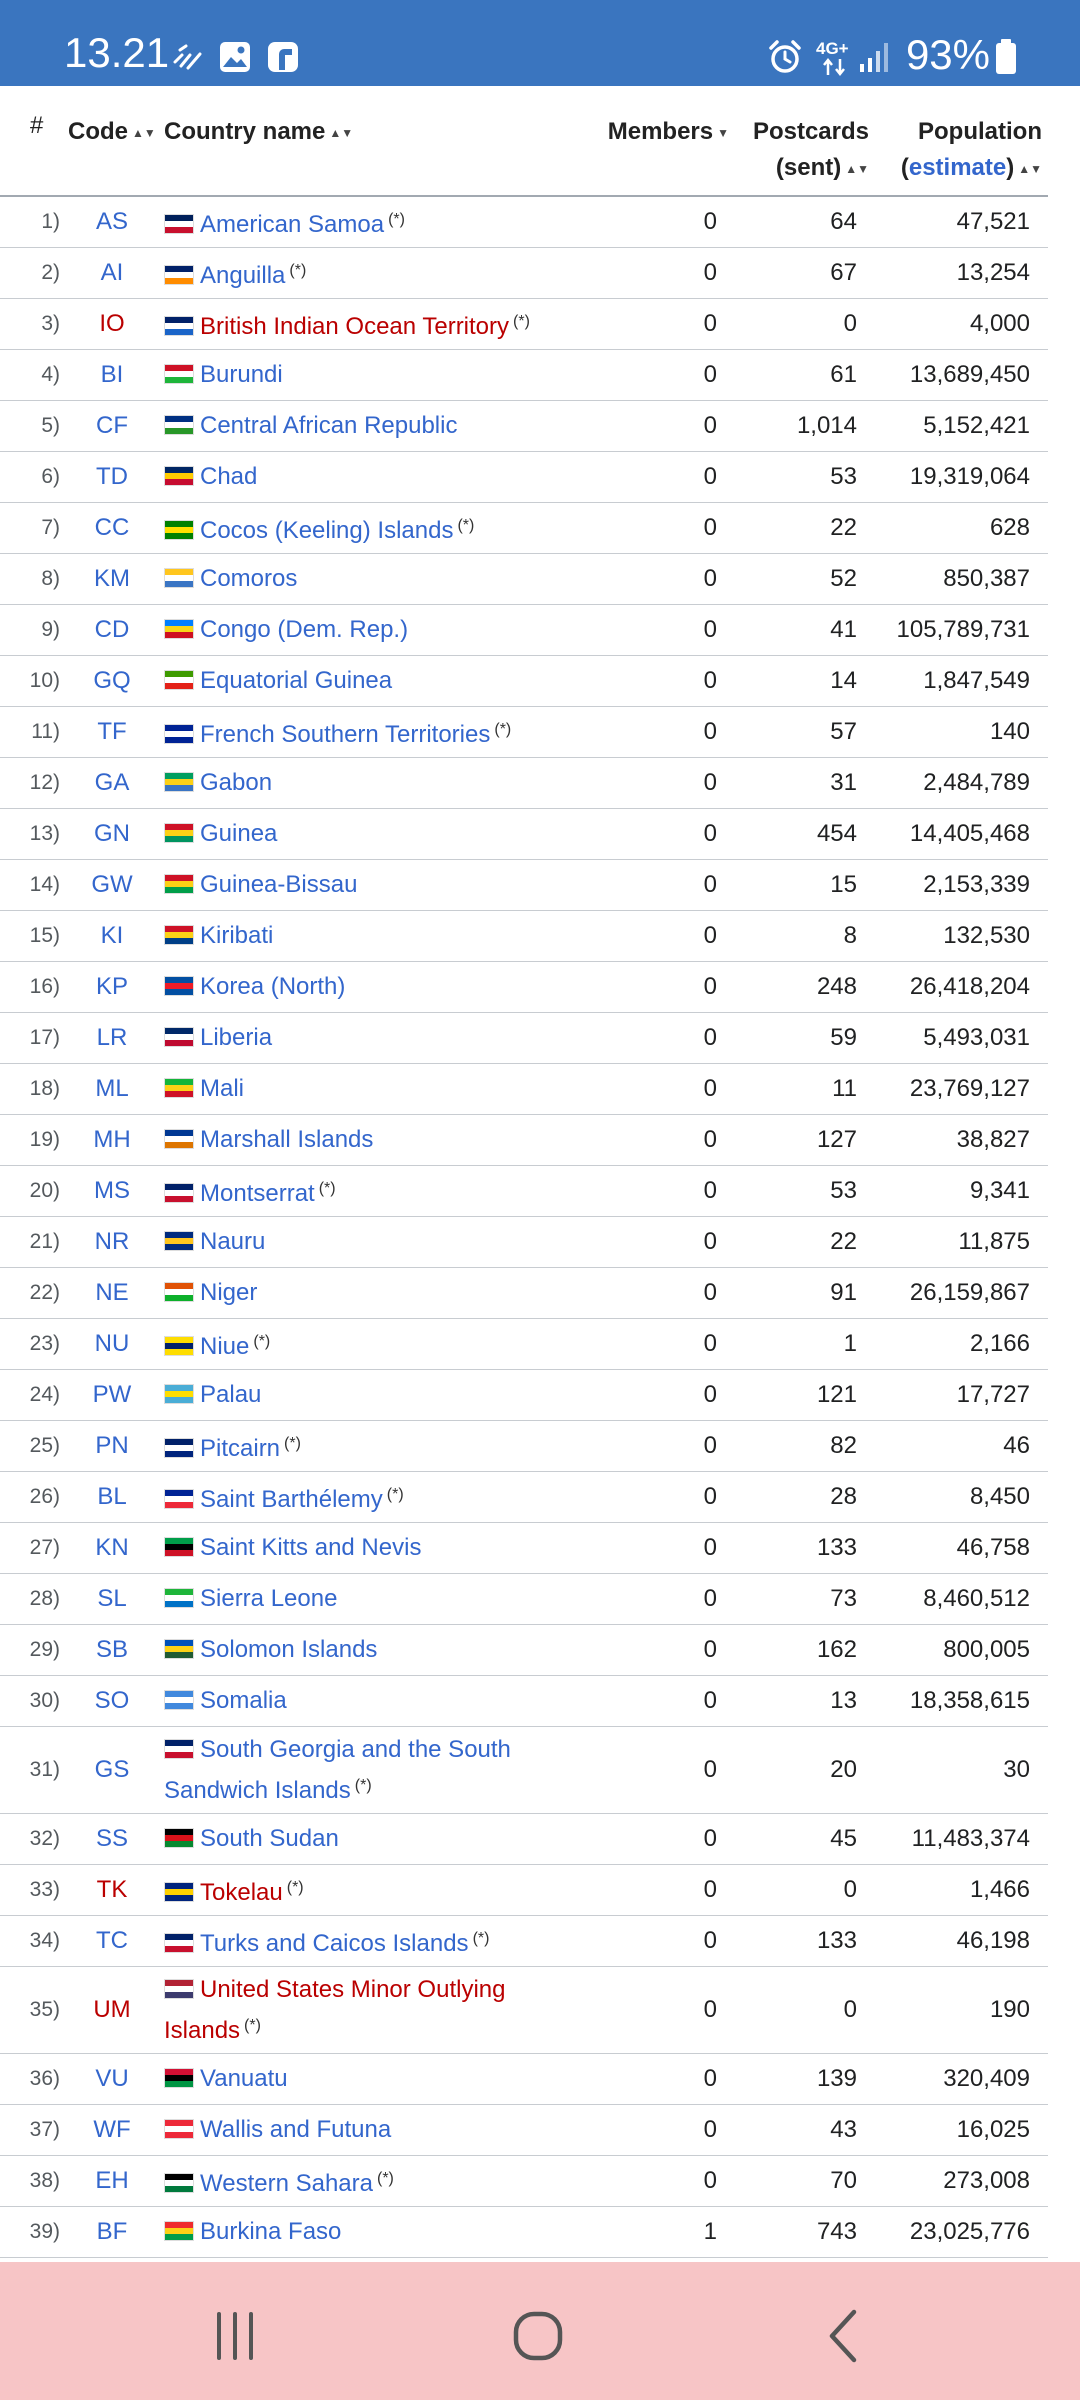  What do you see at coordinates (292, 224) in the screenshot?
I see `country-link: American Samoa` at bounding box center [292, 224].